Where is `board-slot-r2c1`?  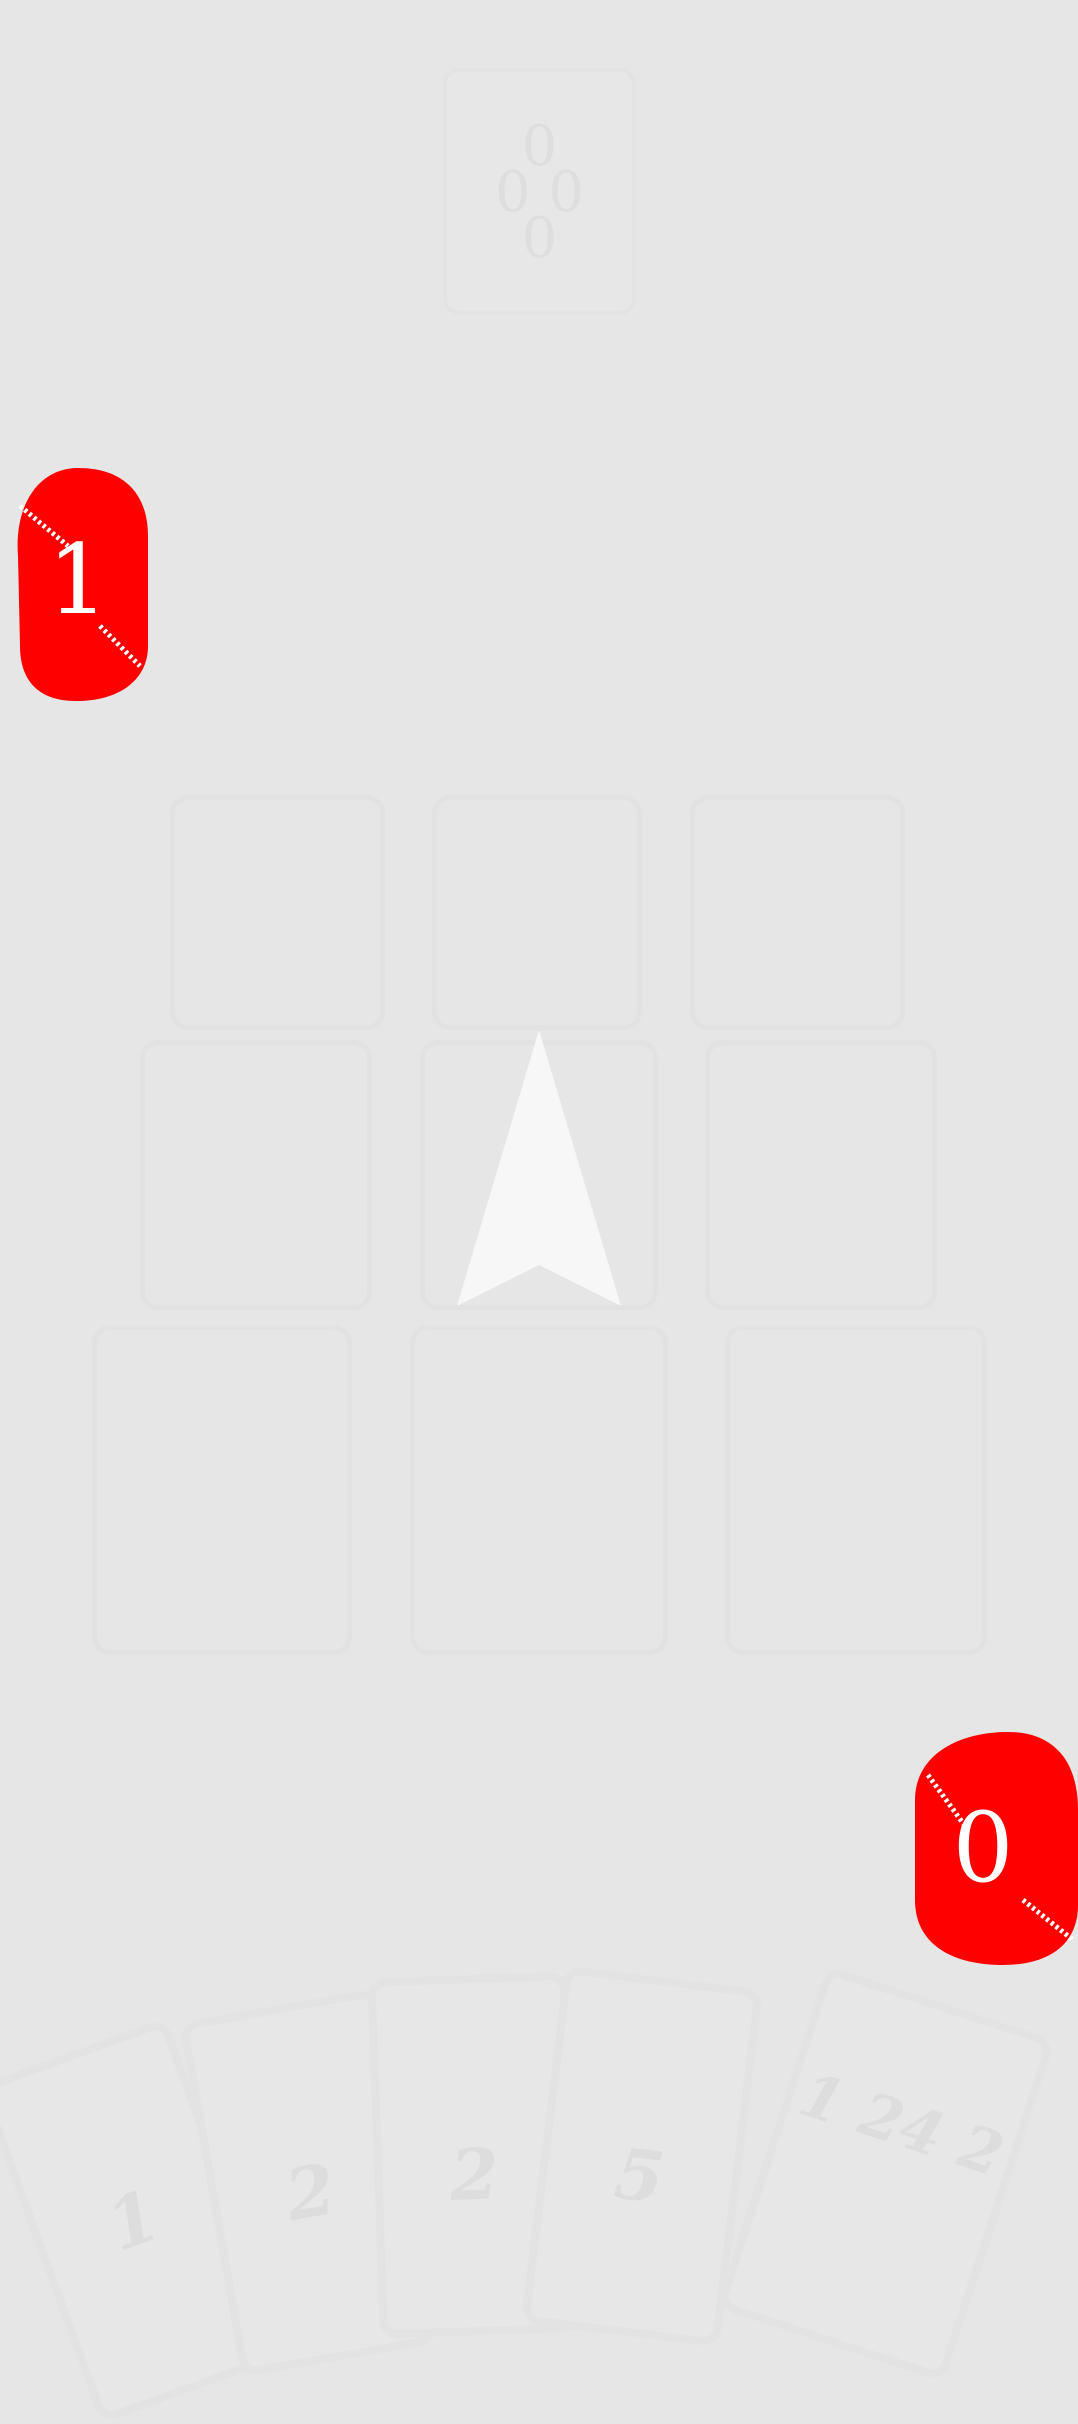 board-slot-r2c1 is located at coordinates (256, 1175).